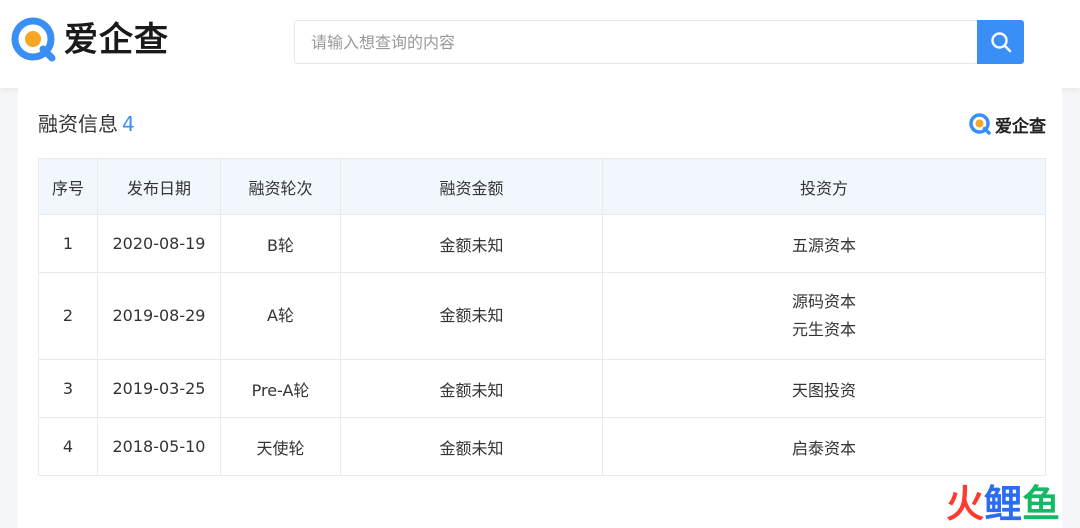 This screenshot has width=1080, height=528. Describe the element at coordinates (159, 316) in the screenshot. I see `cell-date: 2019-08-29` at that location.